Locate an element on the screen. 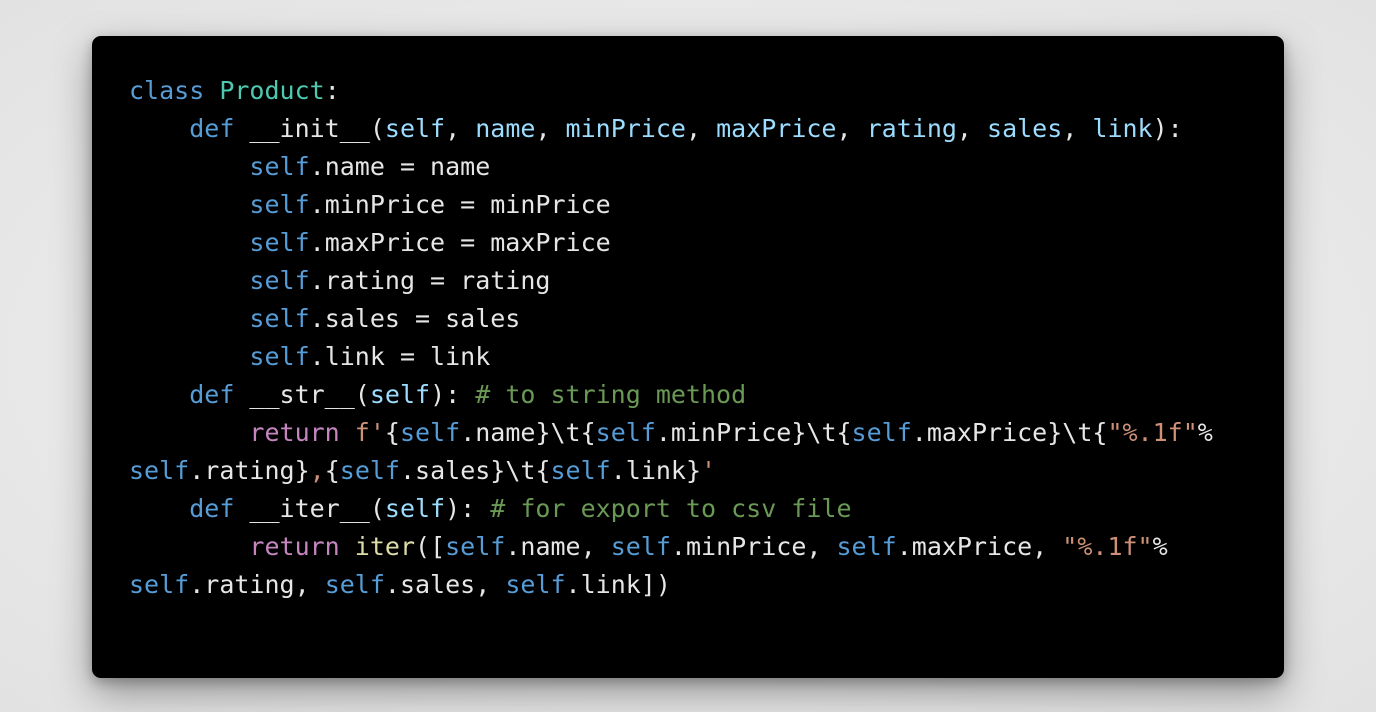 The width and height of the screenshot is (1376, 712). code-token-param: rating is located at coordinates (911, 128).